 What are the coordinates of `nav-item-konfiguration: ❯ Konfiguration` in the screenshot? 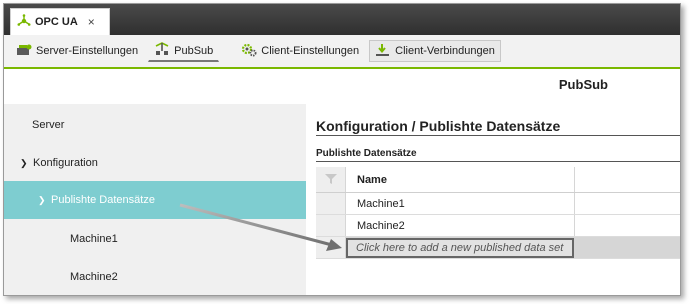 It's located at (155, 163).